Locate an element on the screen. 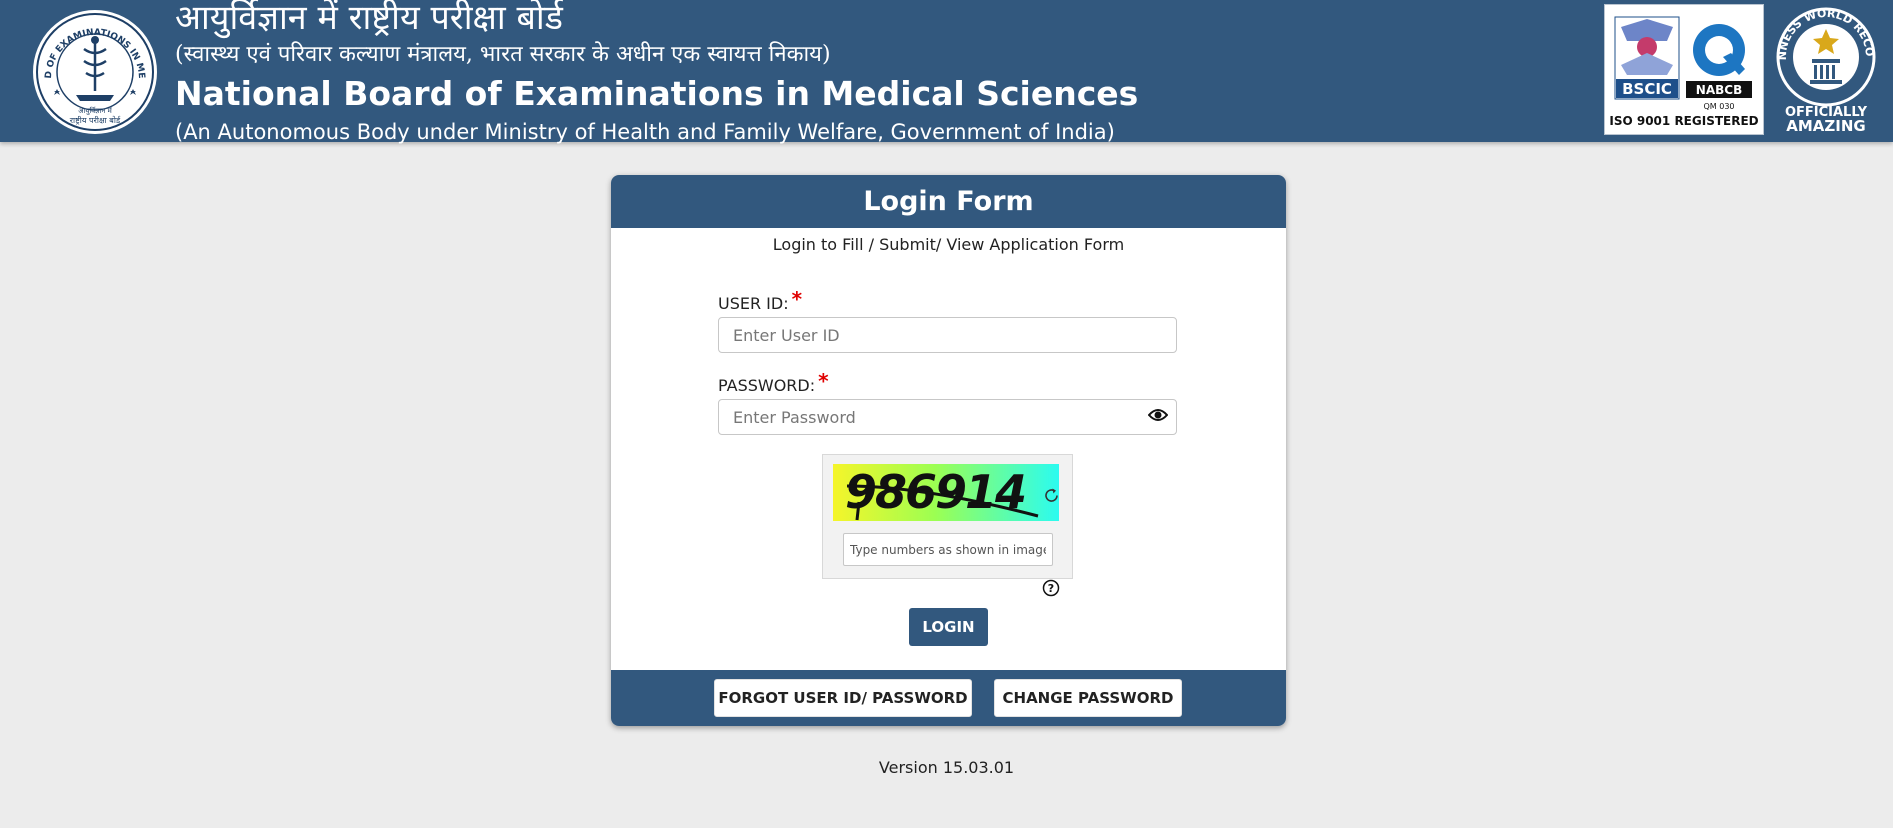 The height and width of the screenshot is (828, 1893). svg-text: आयुर्विज्ञान में is located at coordinates (95, 110).